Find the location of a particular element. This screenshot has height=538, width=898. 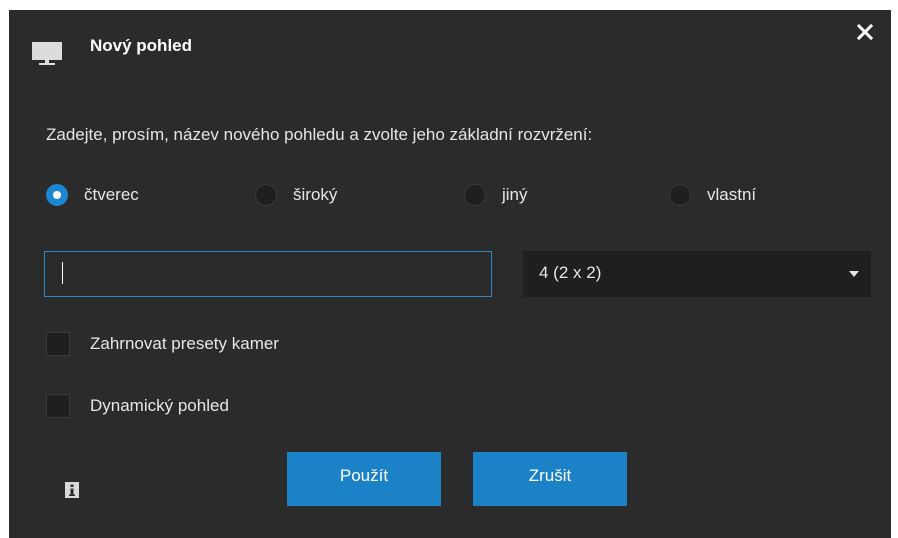

radio-siroky: široký is located at coordinates (296, 195).